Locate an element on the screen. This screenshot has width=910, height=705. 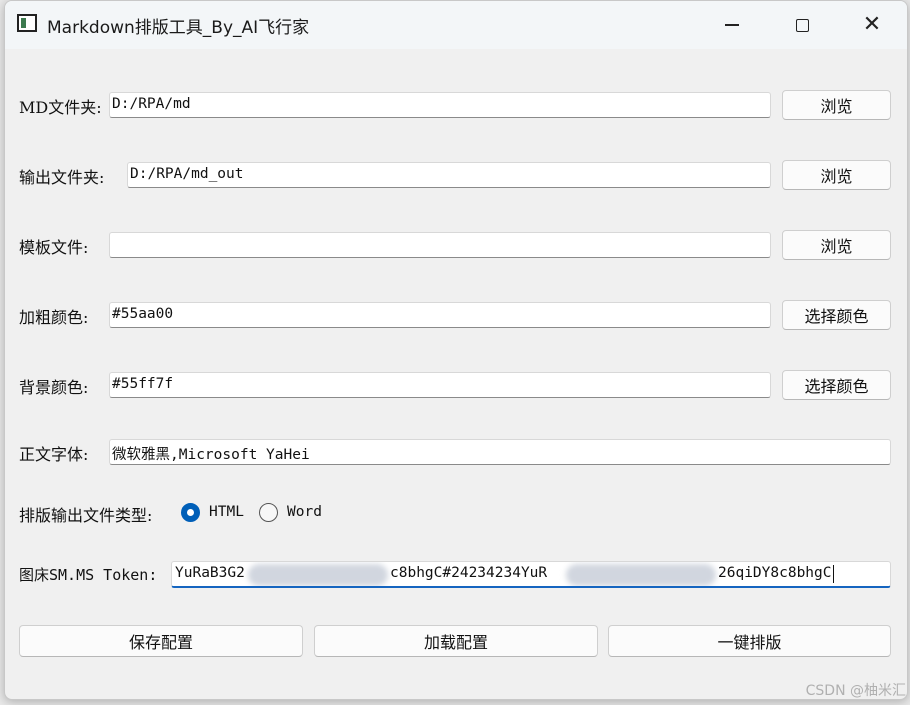
md-folder-input: D:/RPA/md is located at coordinates (440, 105).